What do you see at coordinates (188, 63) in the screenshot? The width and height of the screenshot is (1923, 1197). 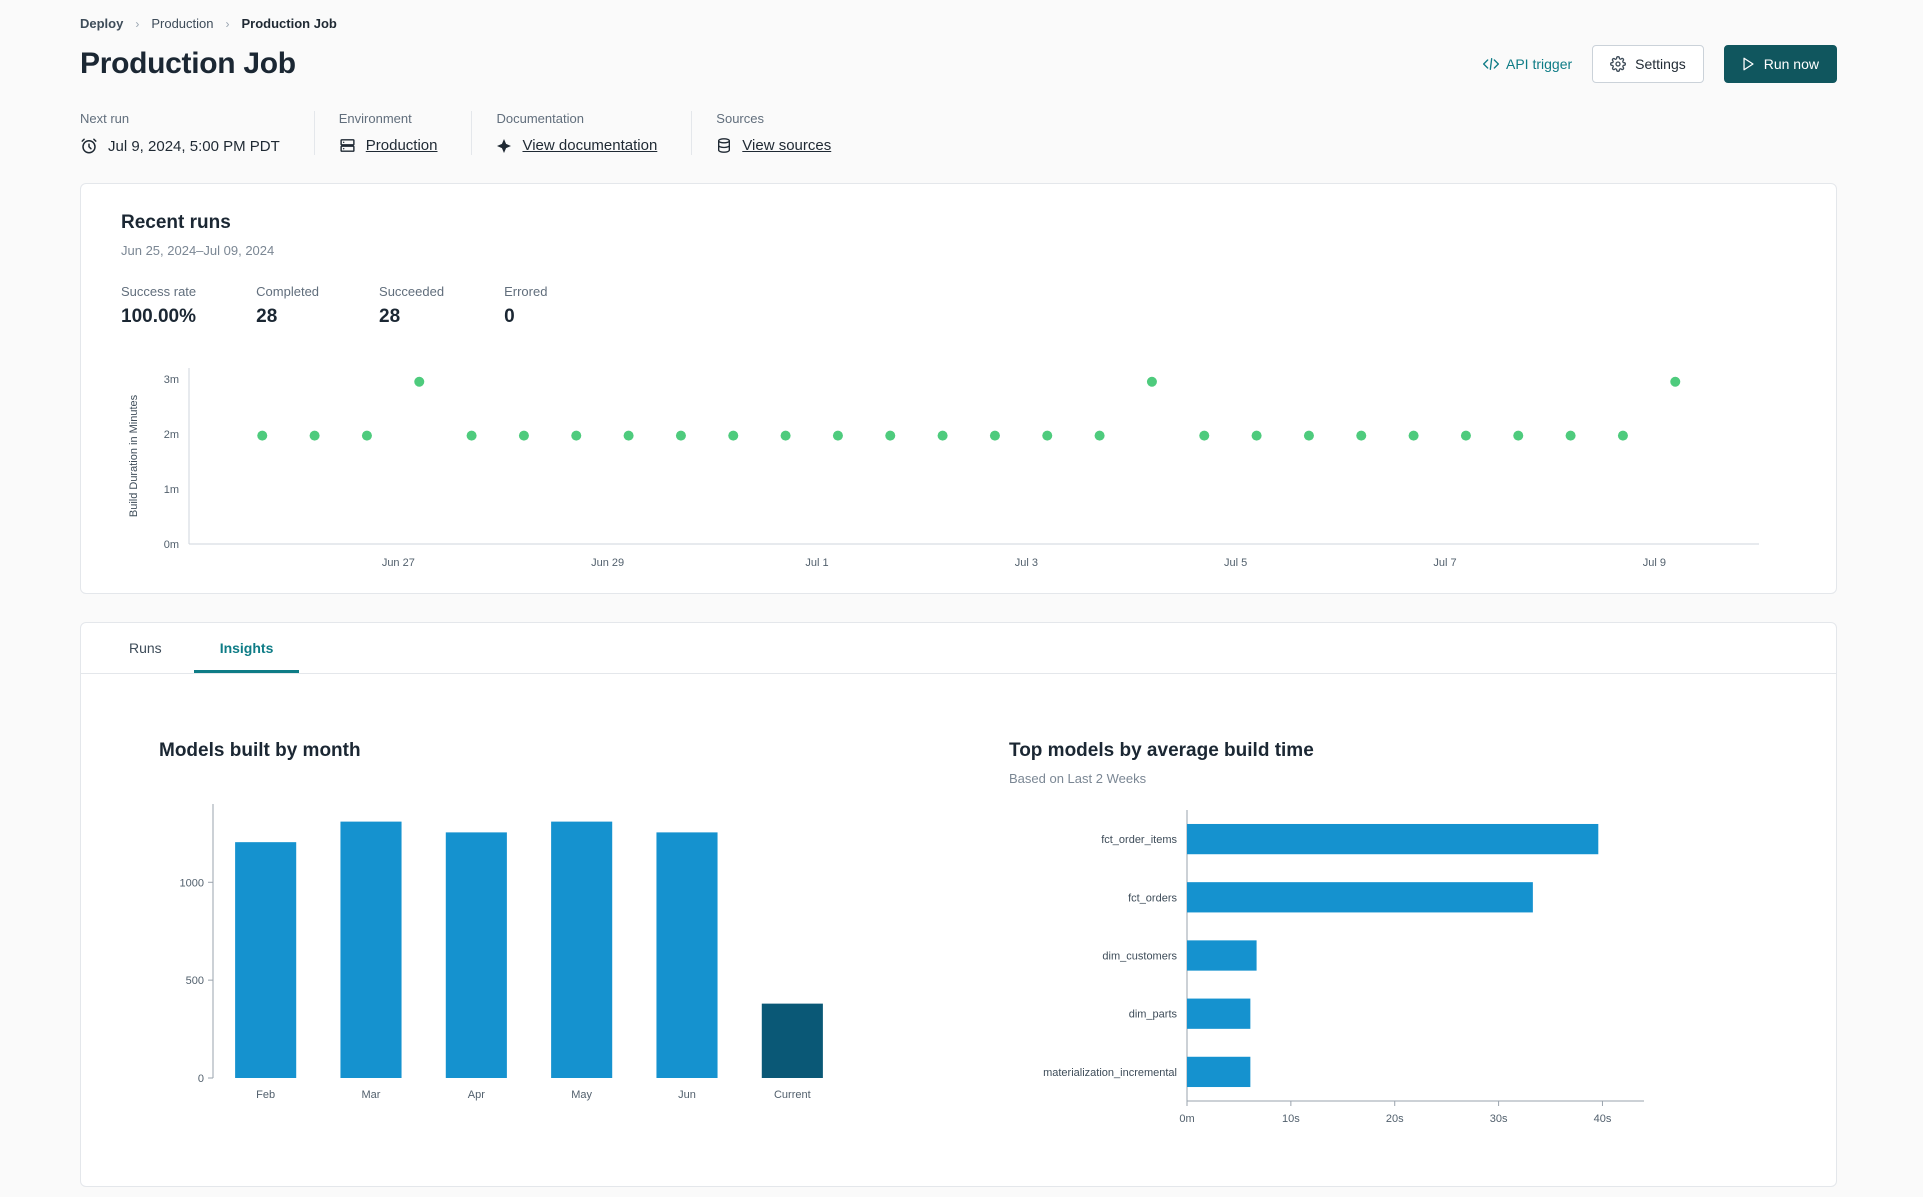 I see `page-title: Production Job` at bounding box center [188, 63].